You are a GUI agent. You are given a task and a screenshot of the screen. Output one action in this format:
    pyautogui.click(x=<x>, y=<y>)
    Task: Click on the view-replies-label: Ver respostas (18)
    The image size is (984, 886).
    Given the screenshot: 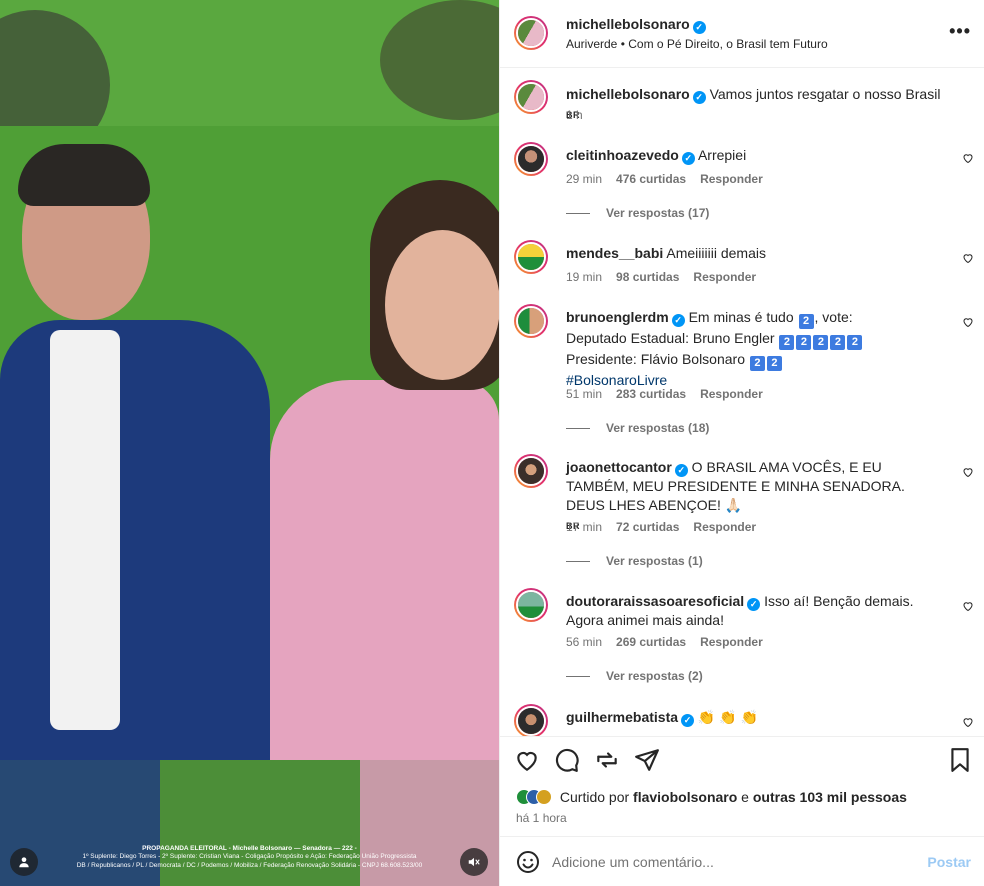 What is the action you would take?
    pyautogui.click(x=658, y=428)
    